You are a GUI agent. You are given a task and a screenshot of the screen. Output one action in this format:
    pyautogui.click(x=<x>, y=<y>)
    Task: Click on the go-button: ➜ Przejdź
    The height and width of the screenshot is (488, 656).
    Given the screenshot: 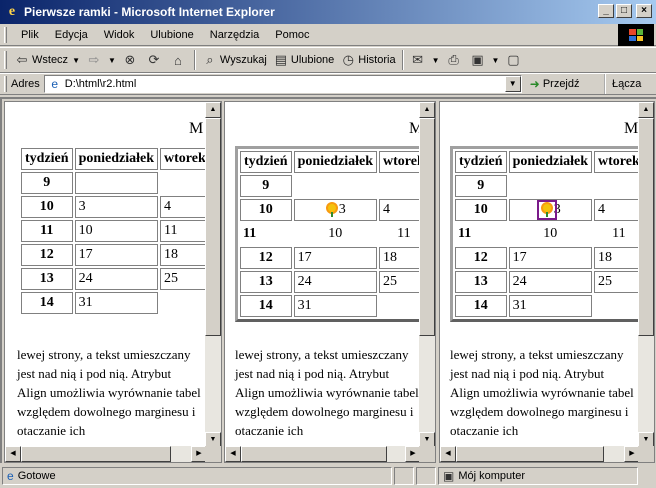 What is the action you would take?
    pyautogui.click(x=555, y=84)
    